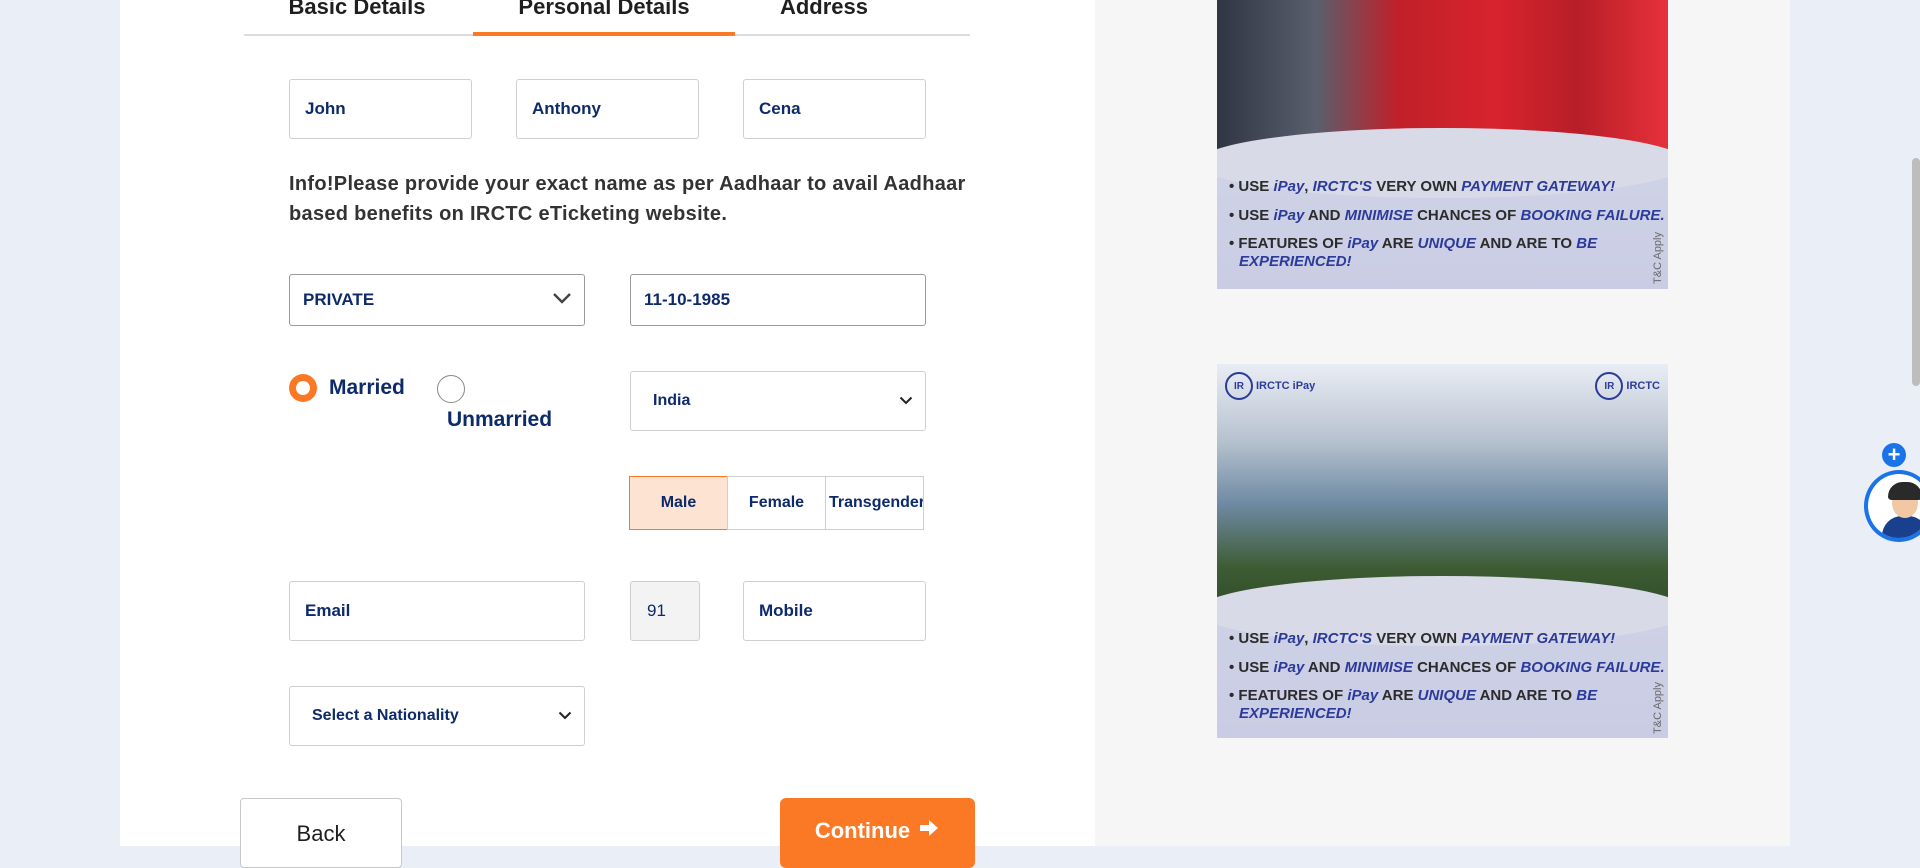 Image resolution: width=1920 pixels, height=868 pixels. What do you see at coordinates (780, 108) in the screenshot?
I see `last-name-value: Cena` at bounding box center [780, 108].